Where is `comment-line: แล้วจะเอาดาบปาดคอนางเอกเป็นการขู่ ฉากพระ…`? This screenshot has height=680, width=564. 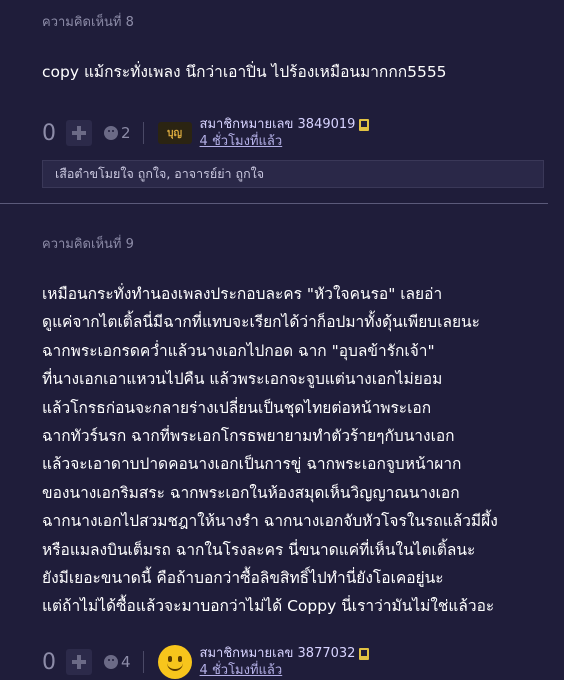 comment-line: แล้วจะเอาดาบปาดคอนางเอกเป็นการขู่ ฉากพระ… is located at coordinates (252, 464).